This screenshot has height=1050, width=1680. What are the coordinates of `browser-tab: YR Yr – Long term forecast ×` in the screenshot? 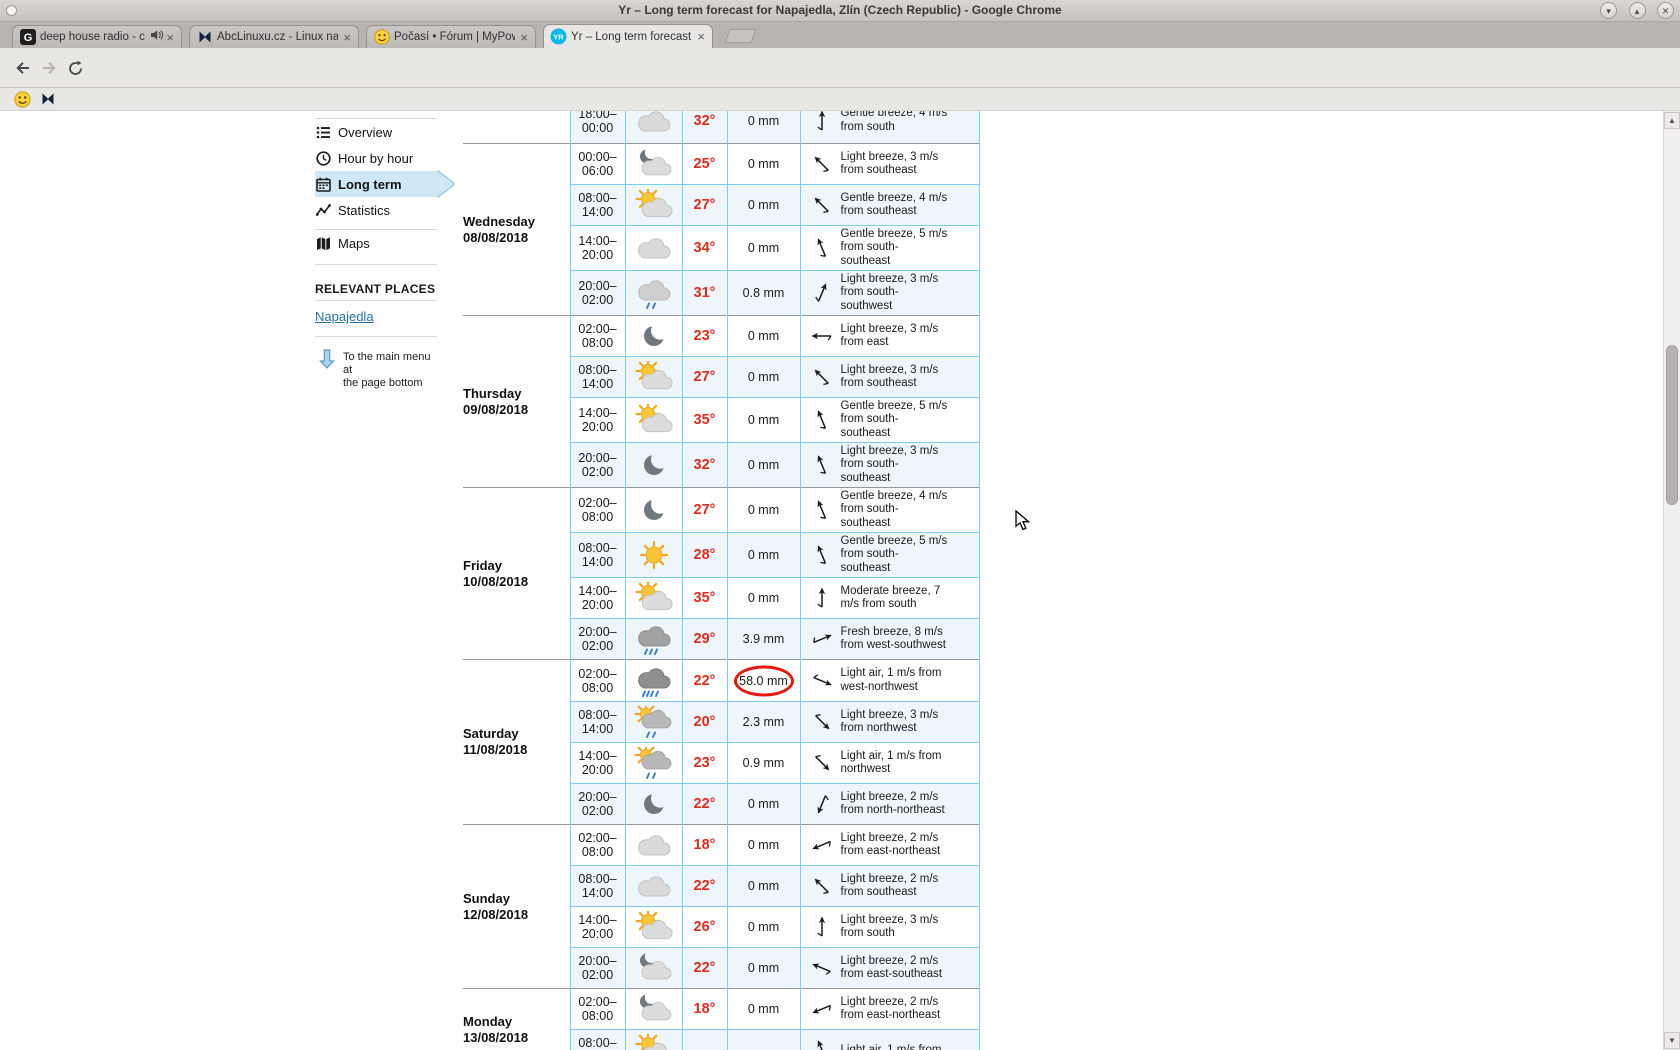 It's located at (628, 36).